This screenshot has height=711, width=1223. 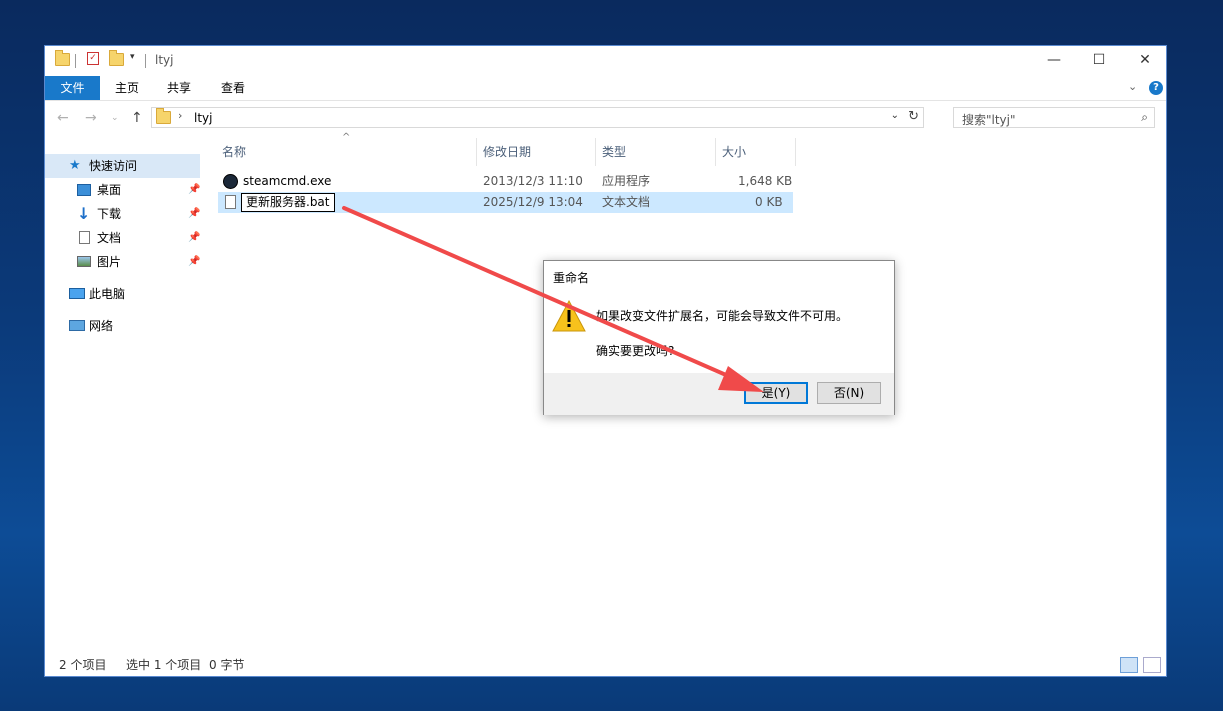 I want to click on sidebar-item-label: 下载, so click(x=109, y=214).